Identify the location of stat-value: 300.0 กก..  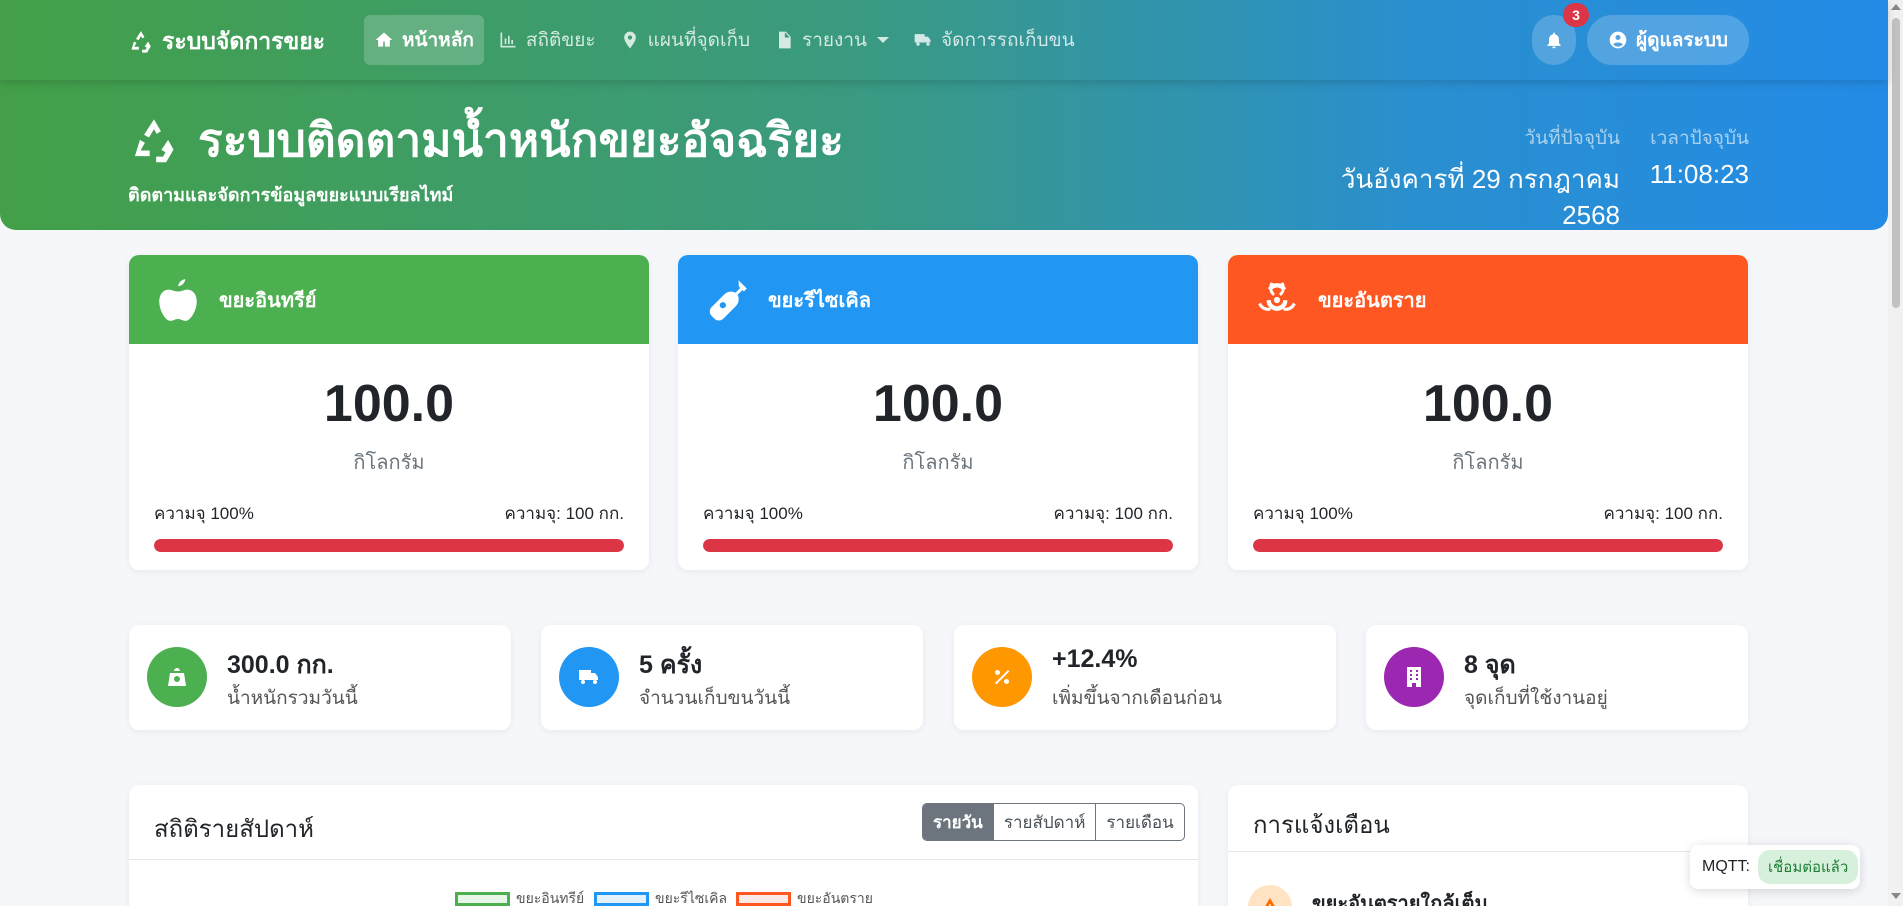
(280, 665).